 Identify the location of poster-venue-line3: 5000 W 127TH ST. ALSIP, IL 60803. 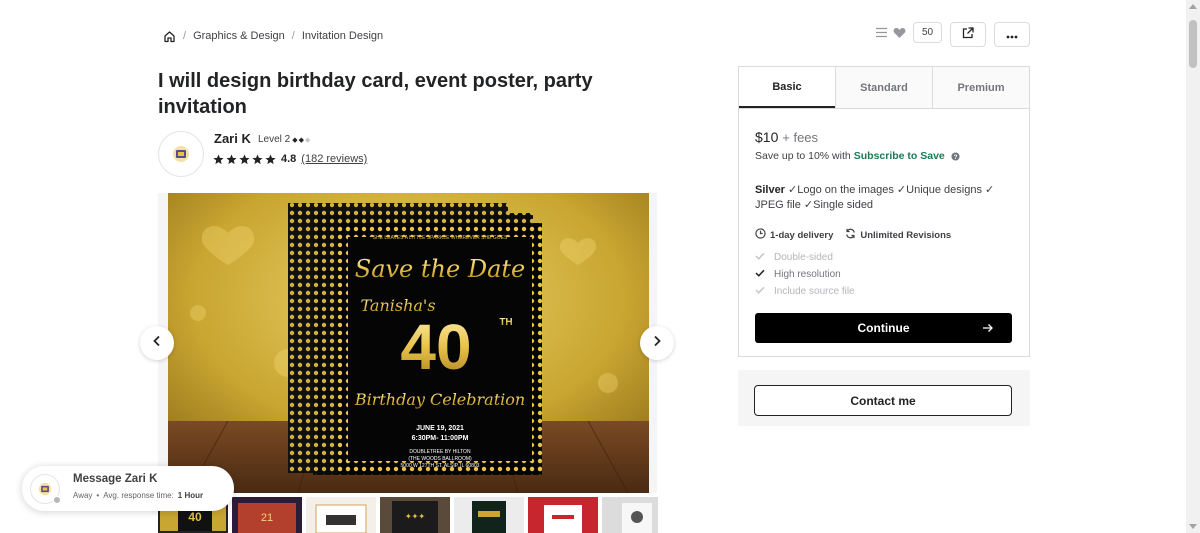
(440, 466).